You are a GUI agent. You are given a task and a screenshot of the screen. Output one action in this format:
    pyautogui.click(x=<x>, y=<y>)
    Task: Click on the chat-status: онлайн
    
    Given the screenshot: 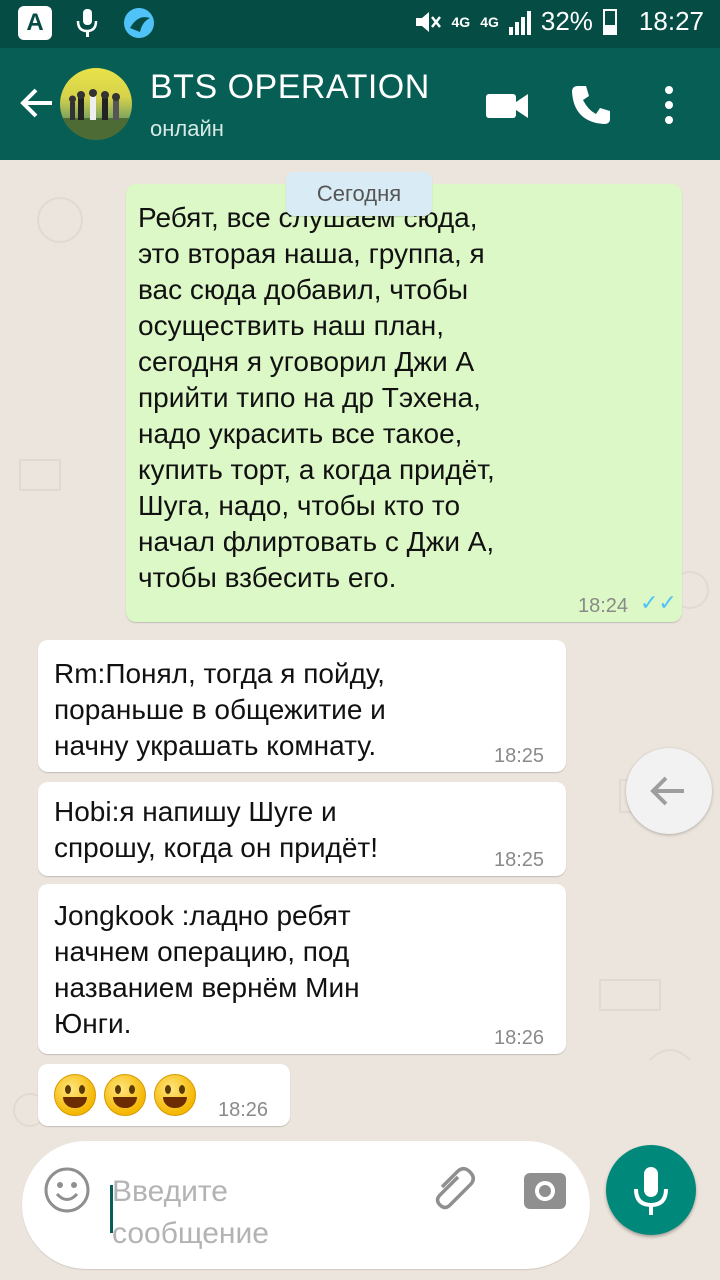 What is the action you would take?
    pyautogui.click(x=187, y=128)
    